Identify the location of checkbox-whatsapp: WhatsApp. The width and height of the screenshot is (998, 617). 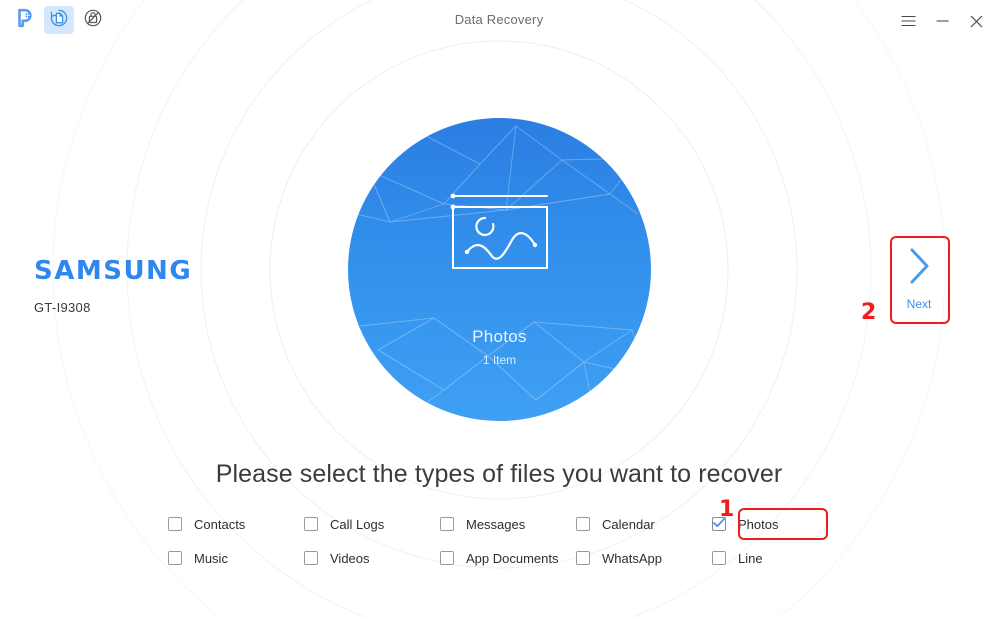
(644, 558).